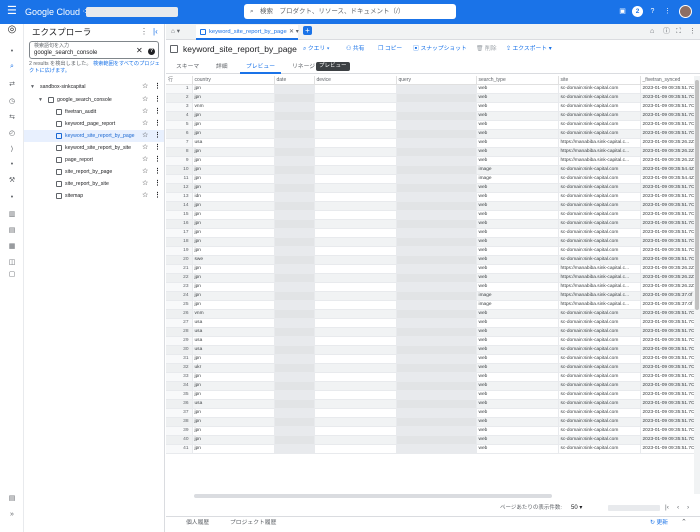 The image size is (700, 532). Describe the element at coordinates (12, 150) in the screenshot. I see `dataform-icon: ⟩` at that location.